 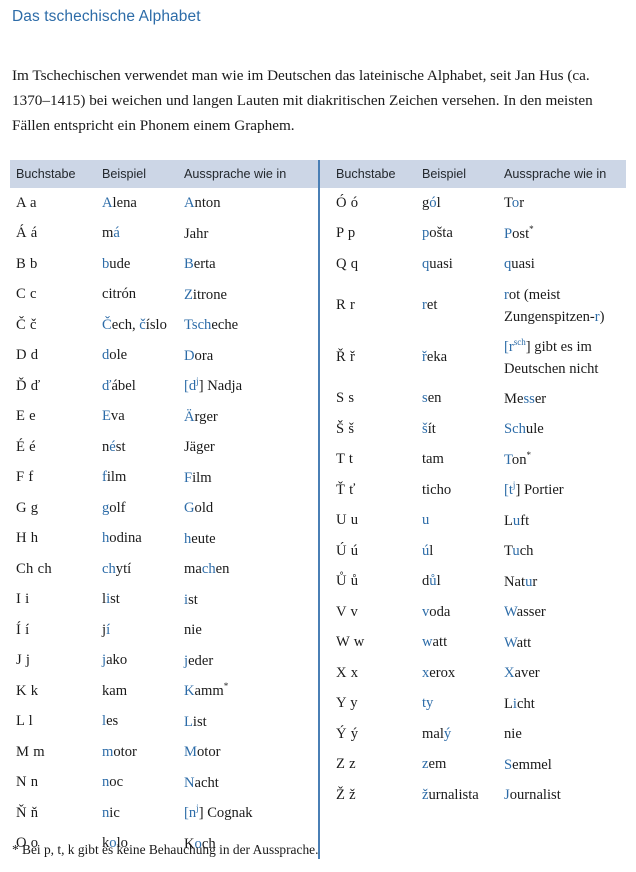 What do you see at coordinates (143, 447) in the screenshot?
I see `cell-example: nést` at bounding box center [143, 447].